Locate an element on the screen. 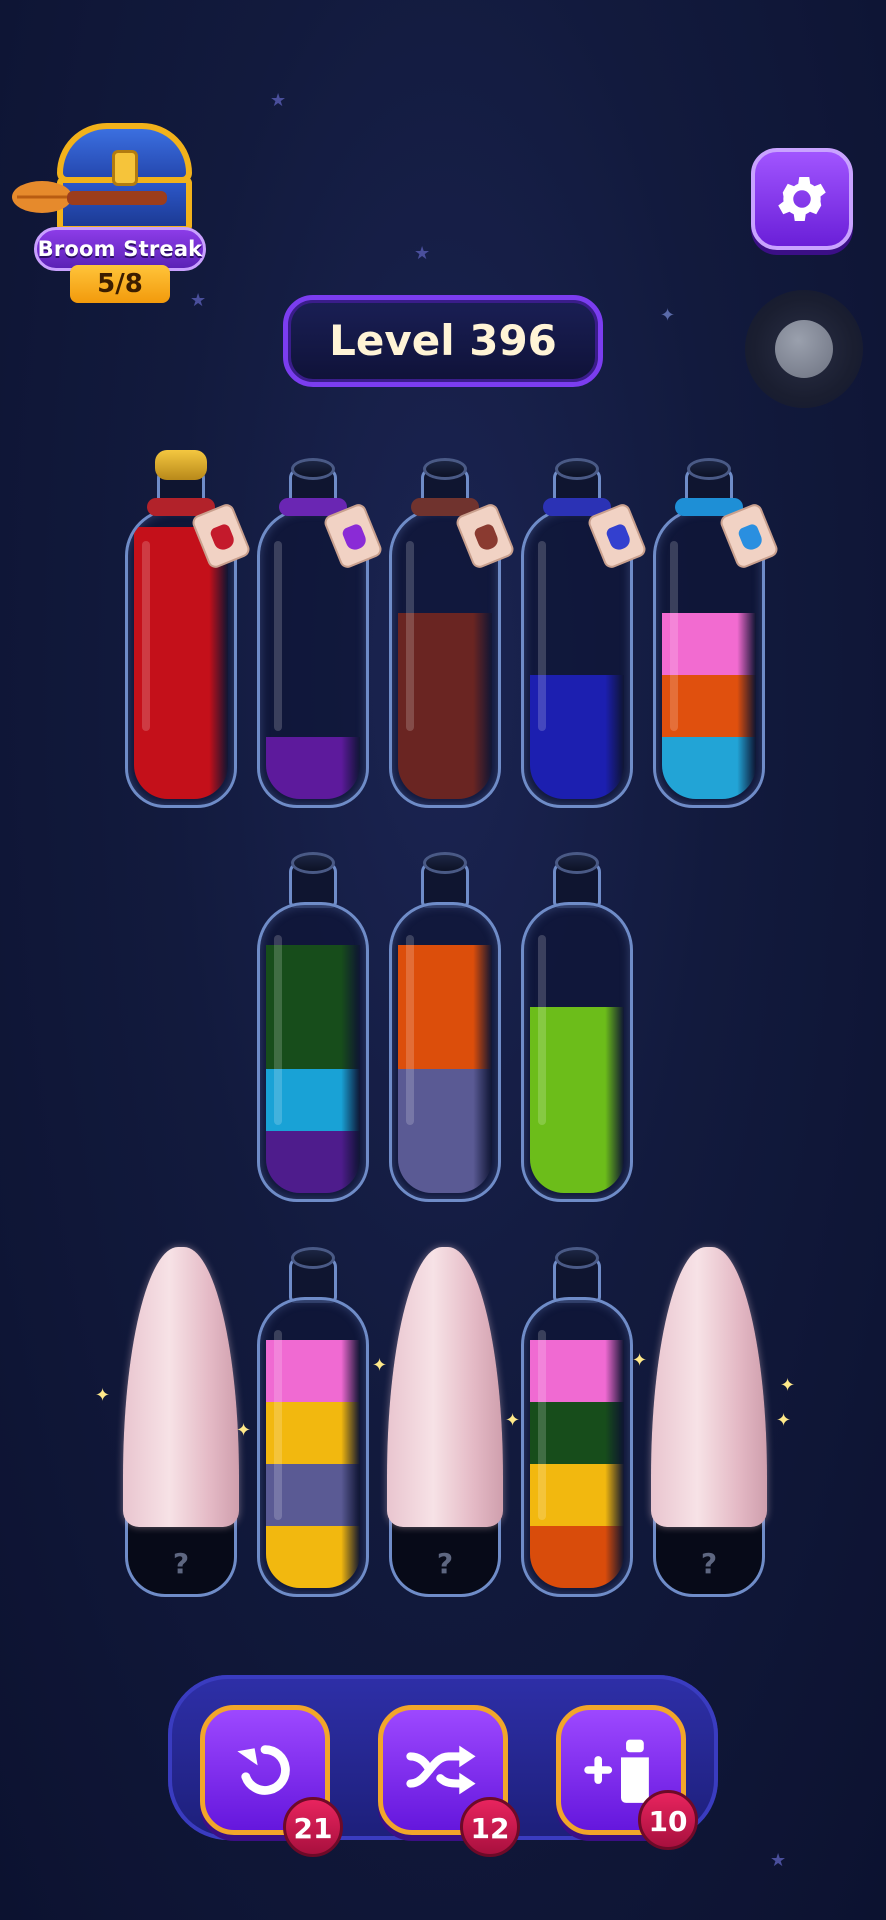 The height and width of the screenshot is (1920, 886). shuffle-icon is located at coordinates (441, 1770).